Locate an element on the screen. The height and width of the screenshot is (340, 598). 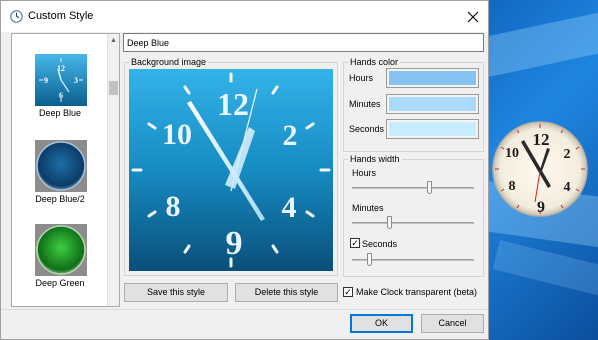
delete-style-button: Delete this style is located at coordinates (286, 292).